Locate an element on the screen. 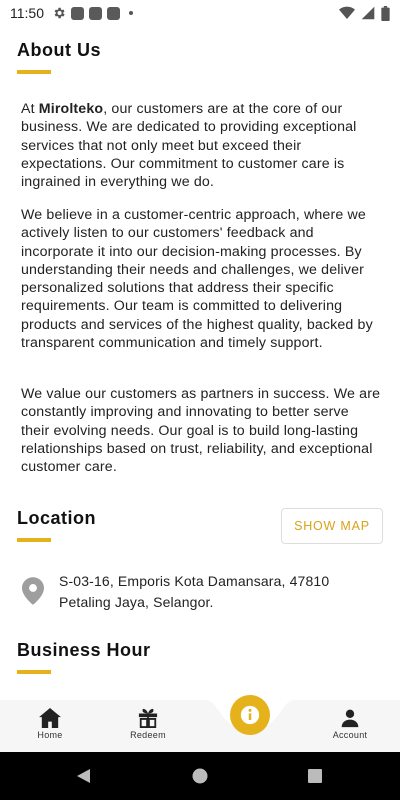 The image size is (400, 800). back-icon is located at coordinates (84, 776).